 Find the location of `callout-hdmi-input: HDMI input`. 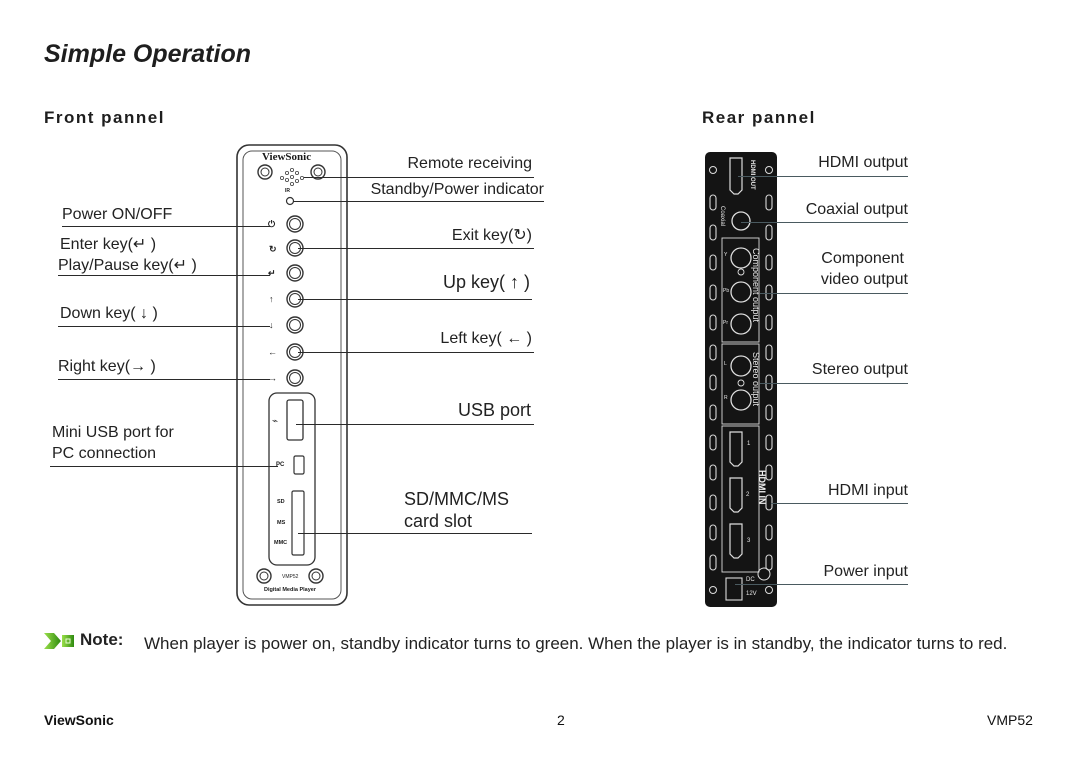

callout-hdmi-input: HDMI input is located at coordinates (867, 490).